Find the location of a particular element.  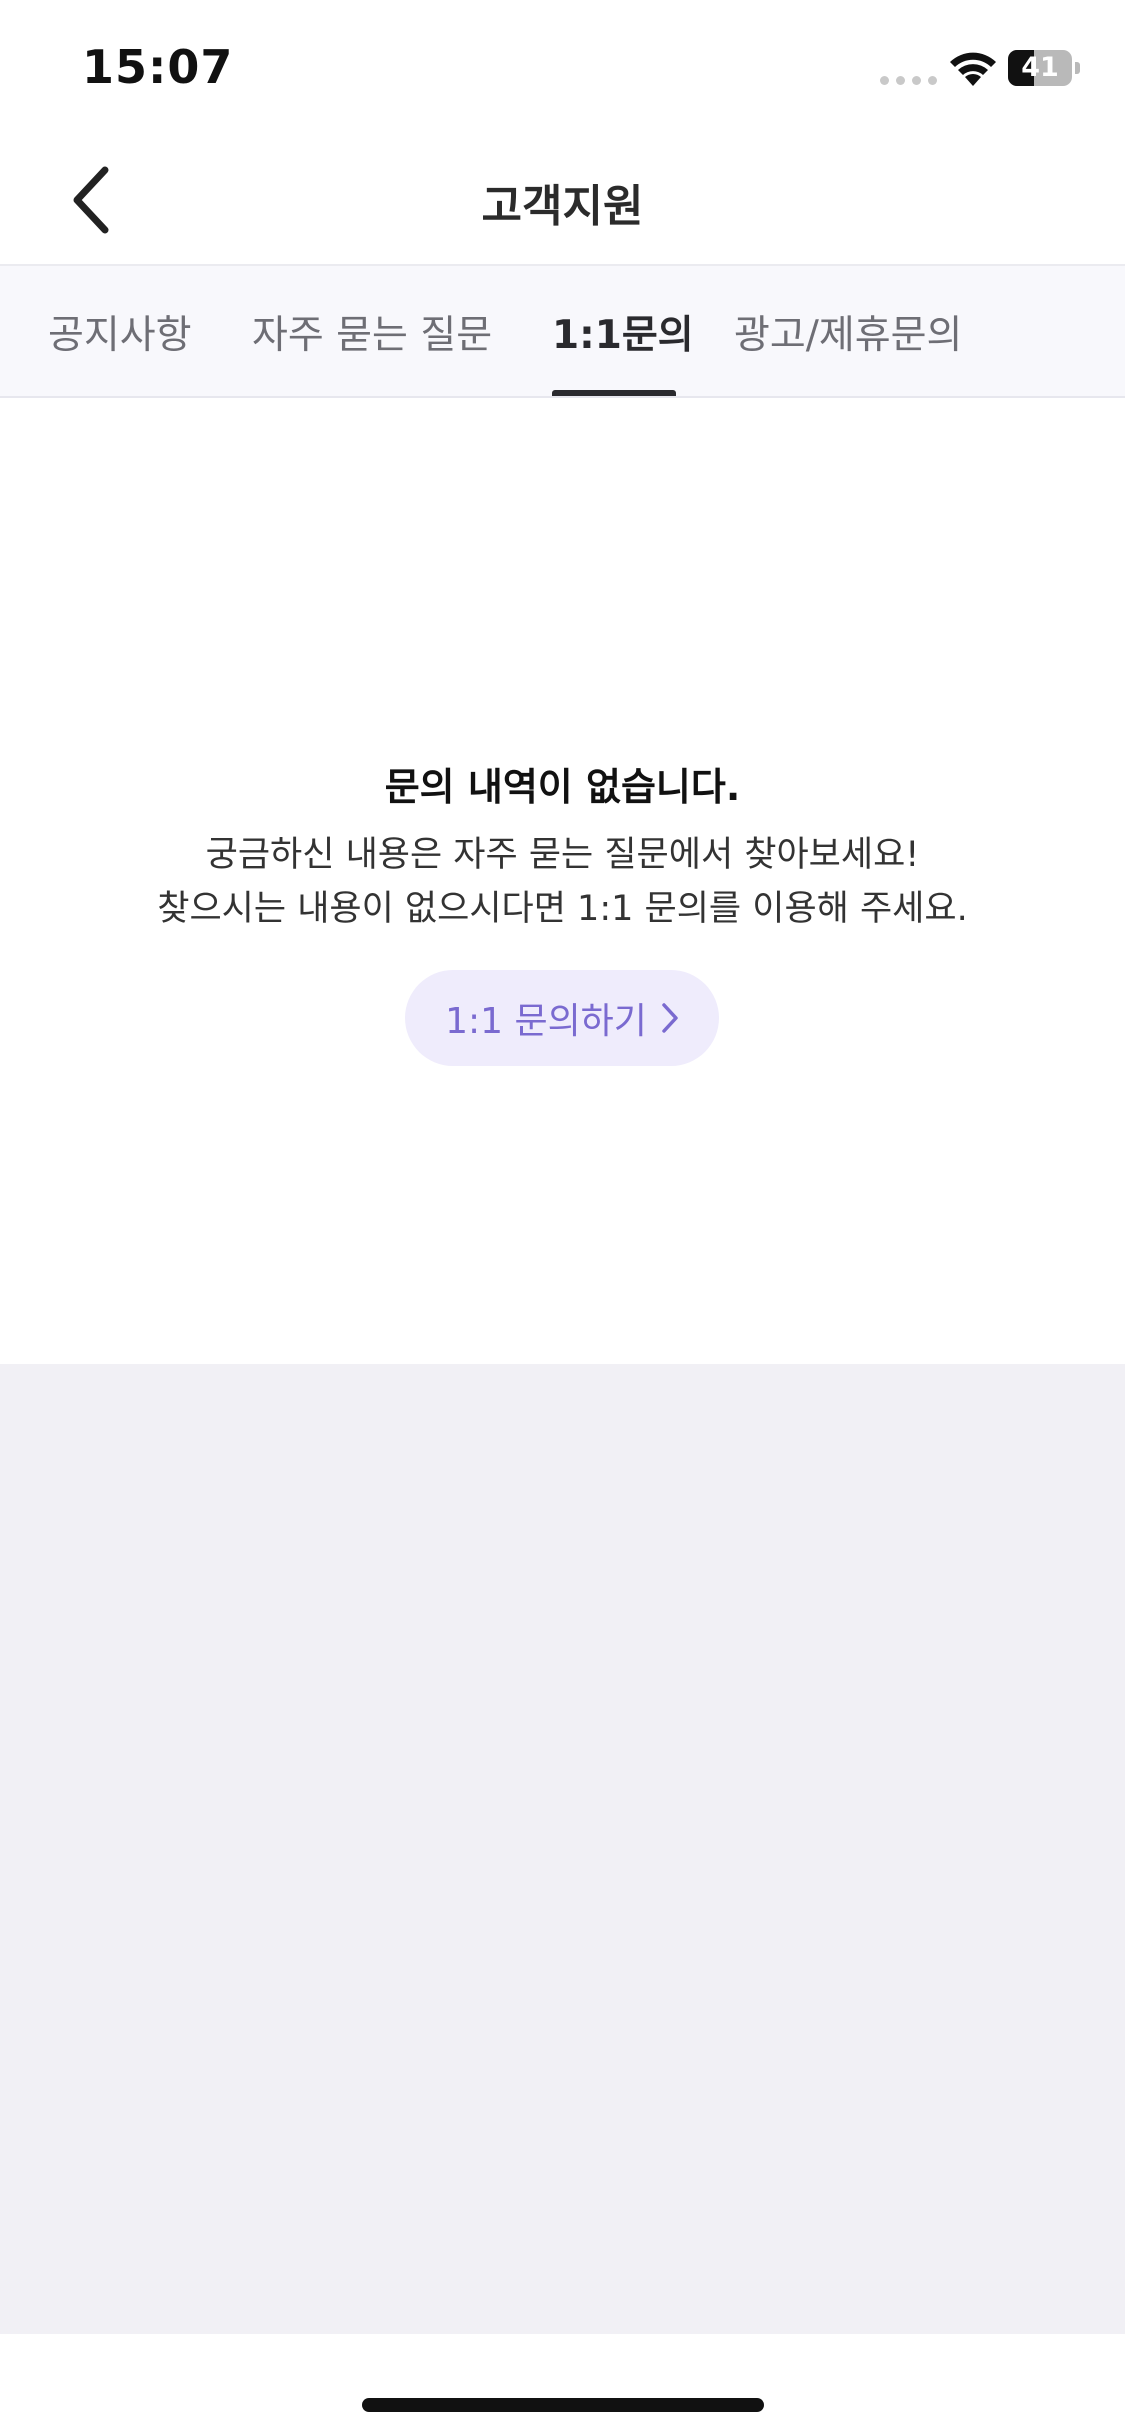

active-tab-indicator is located at coordinates (614, 393).